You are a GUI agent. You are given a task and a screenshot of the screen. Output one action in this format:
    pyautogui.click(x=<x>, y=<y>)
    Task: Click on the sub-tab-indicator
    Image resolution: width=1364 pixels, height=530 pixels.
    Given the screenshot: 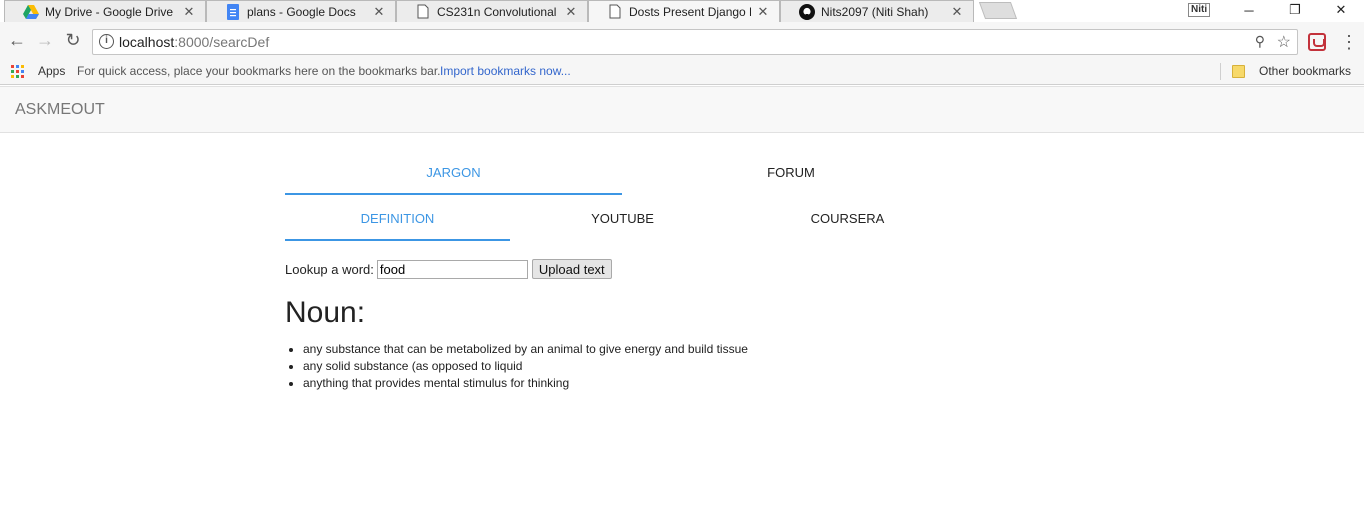 What is the action you would take?
    pyautogui.click(x=397, y=240)
    